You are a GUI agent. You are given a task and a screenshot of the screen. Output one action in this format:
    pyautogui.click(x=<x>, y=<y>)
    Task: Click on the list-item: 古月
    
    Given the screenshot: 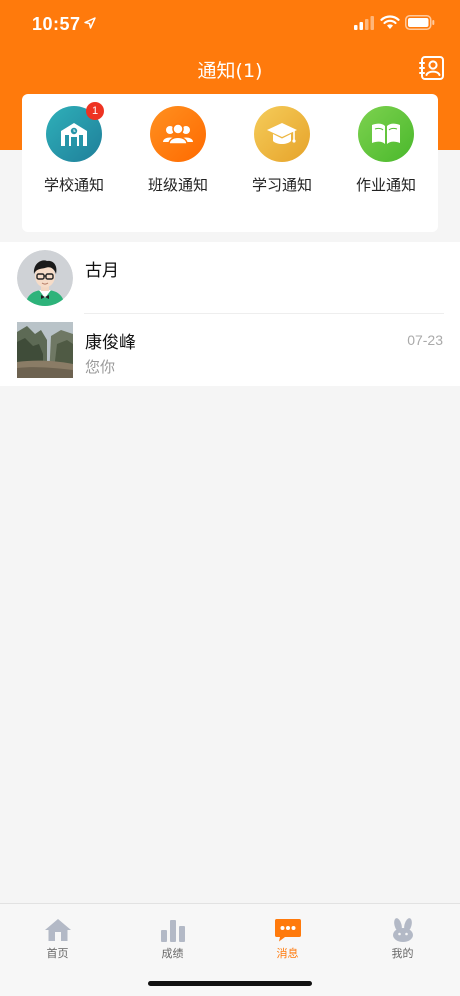 What is the action you would take?
    pyautogui.click(x=230, y=278)
    